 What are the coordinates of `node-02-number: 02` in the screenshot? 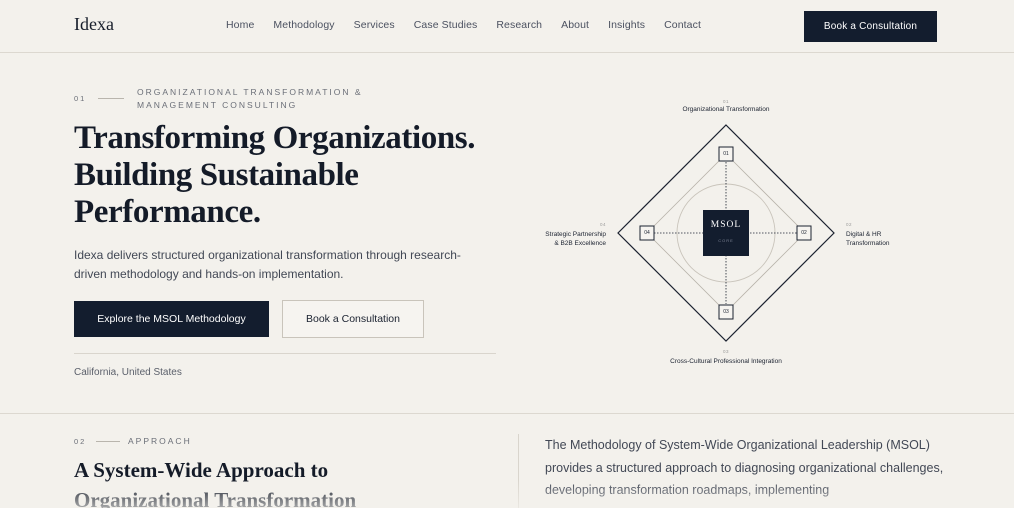 It's located at (849, 224).